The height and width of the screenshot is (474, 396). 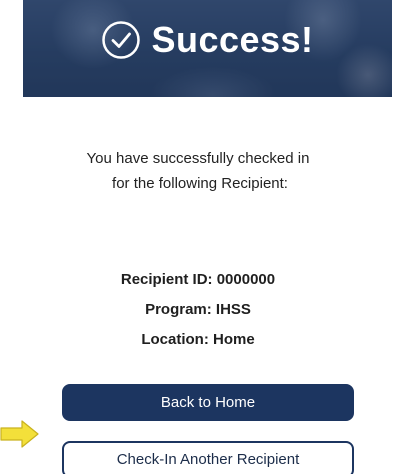 What do you see at coordinates (198, 279) in the screenshot?
I see `recipient-id: Recipient ID: 0000000` at bounding box center [198, 279].